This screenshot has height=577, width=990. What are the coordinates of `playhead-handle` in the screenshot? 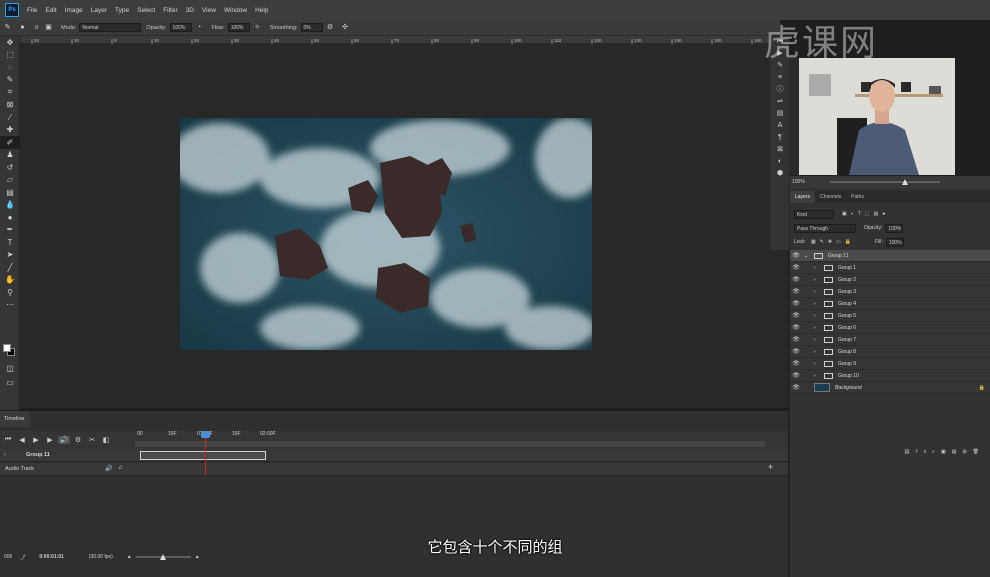 It's located at (205, 434).